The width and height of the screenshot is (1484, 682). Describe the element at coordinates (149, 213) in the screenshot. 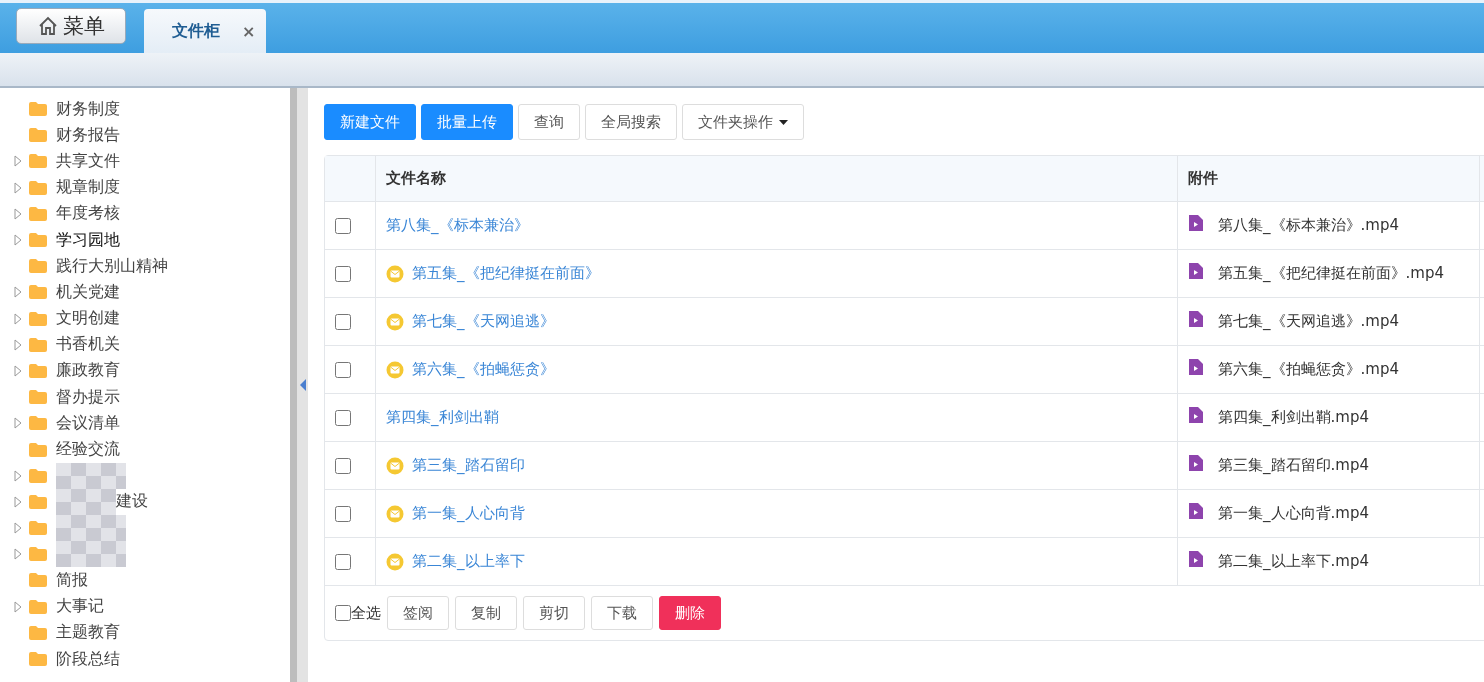

I see `folder-item: 年度考核` at that location.